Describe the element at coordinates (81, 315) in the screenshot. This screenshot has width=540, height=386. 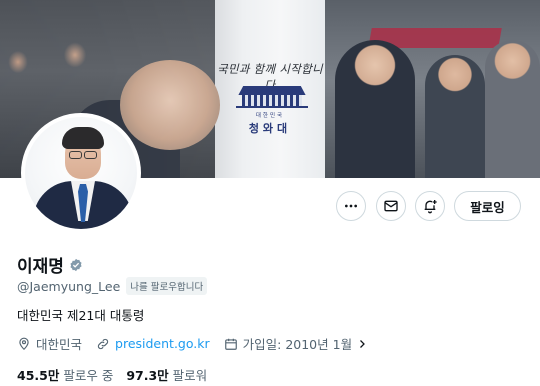
I see `profile-bio: 대한민국 제21대 대통령` at that location.